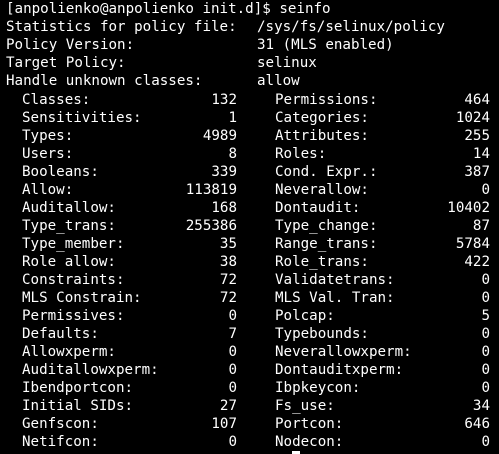  Describe the element at coordinates (66, 63) in the screenshot. I see `header-label: Target Policy:` at that location.